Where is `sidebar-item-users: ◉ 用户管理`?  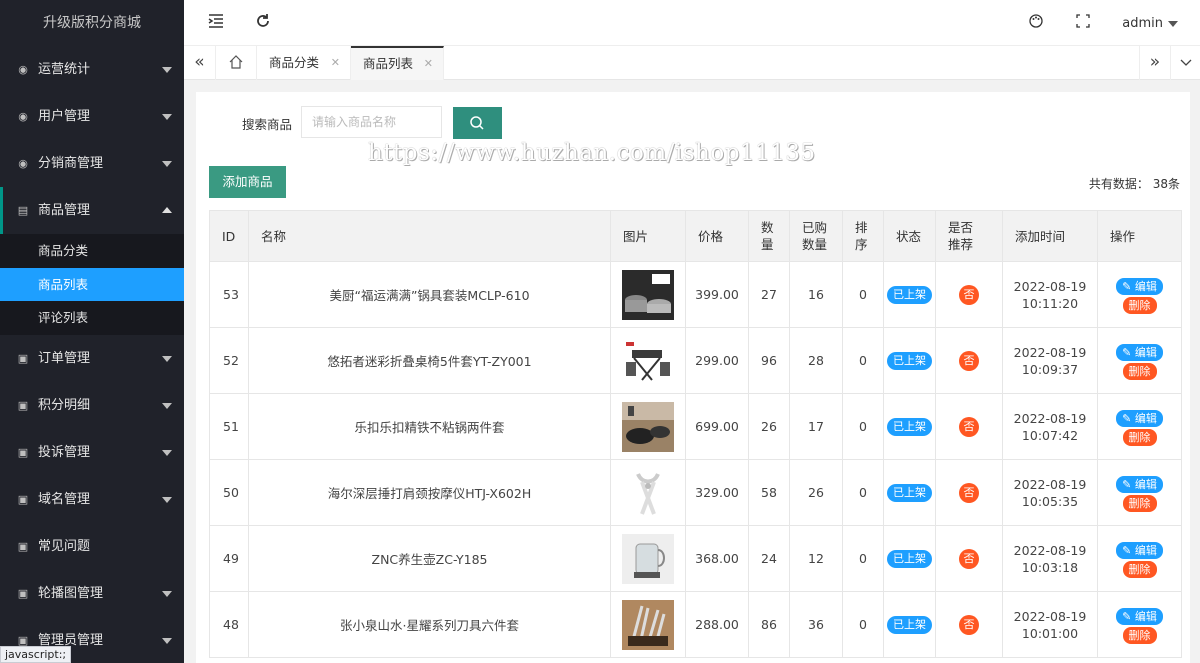
sidebar-item-users: ◉ 用户管理 is located at coordinates (92, 116).